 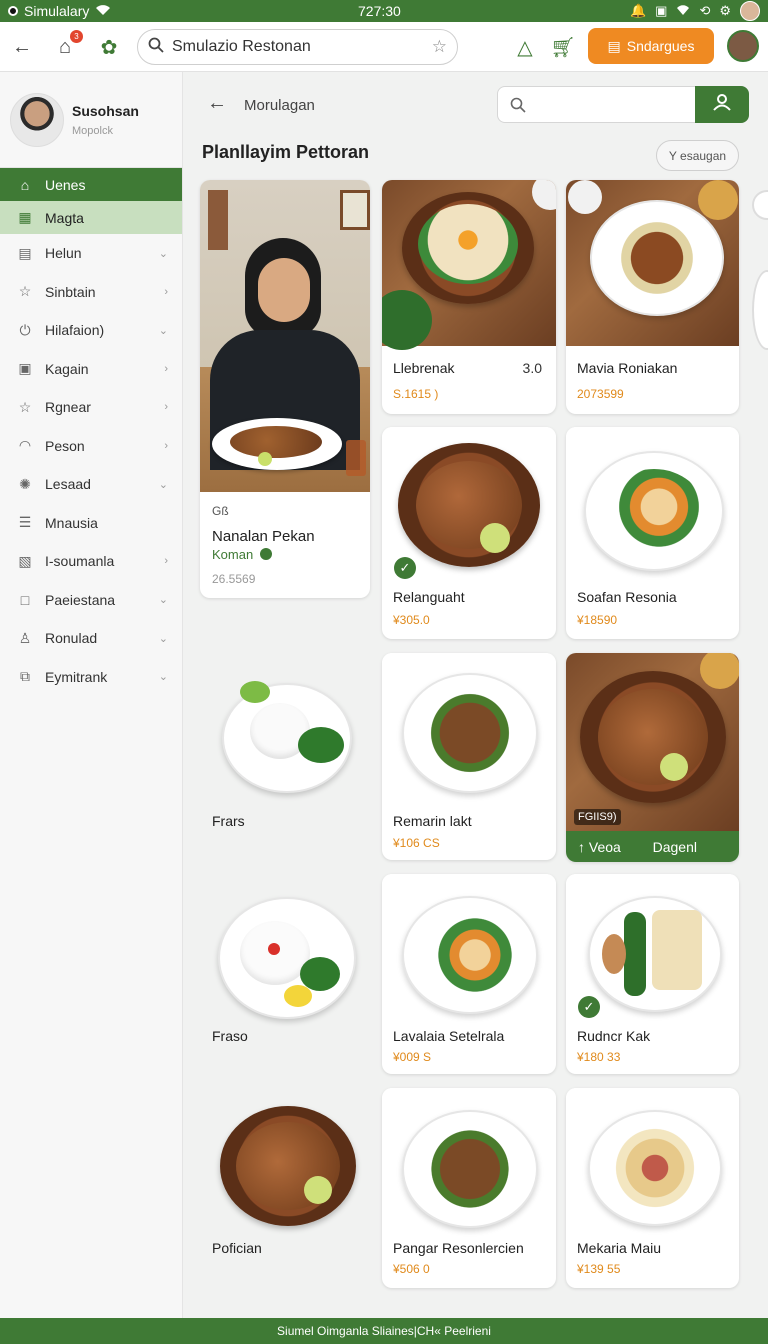 What do you see at coordinates (597, 817) in the screenshot?
I see `promo-tag: FGIIS9)` at bounding box center [597, 817].